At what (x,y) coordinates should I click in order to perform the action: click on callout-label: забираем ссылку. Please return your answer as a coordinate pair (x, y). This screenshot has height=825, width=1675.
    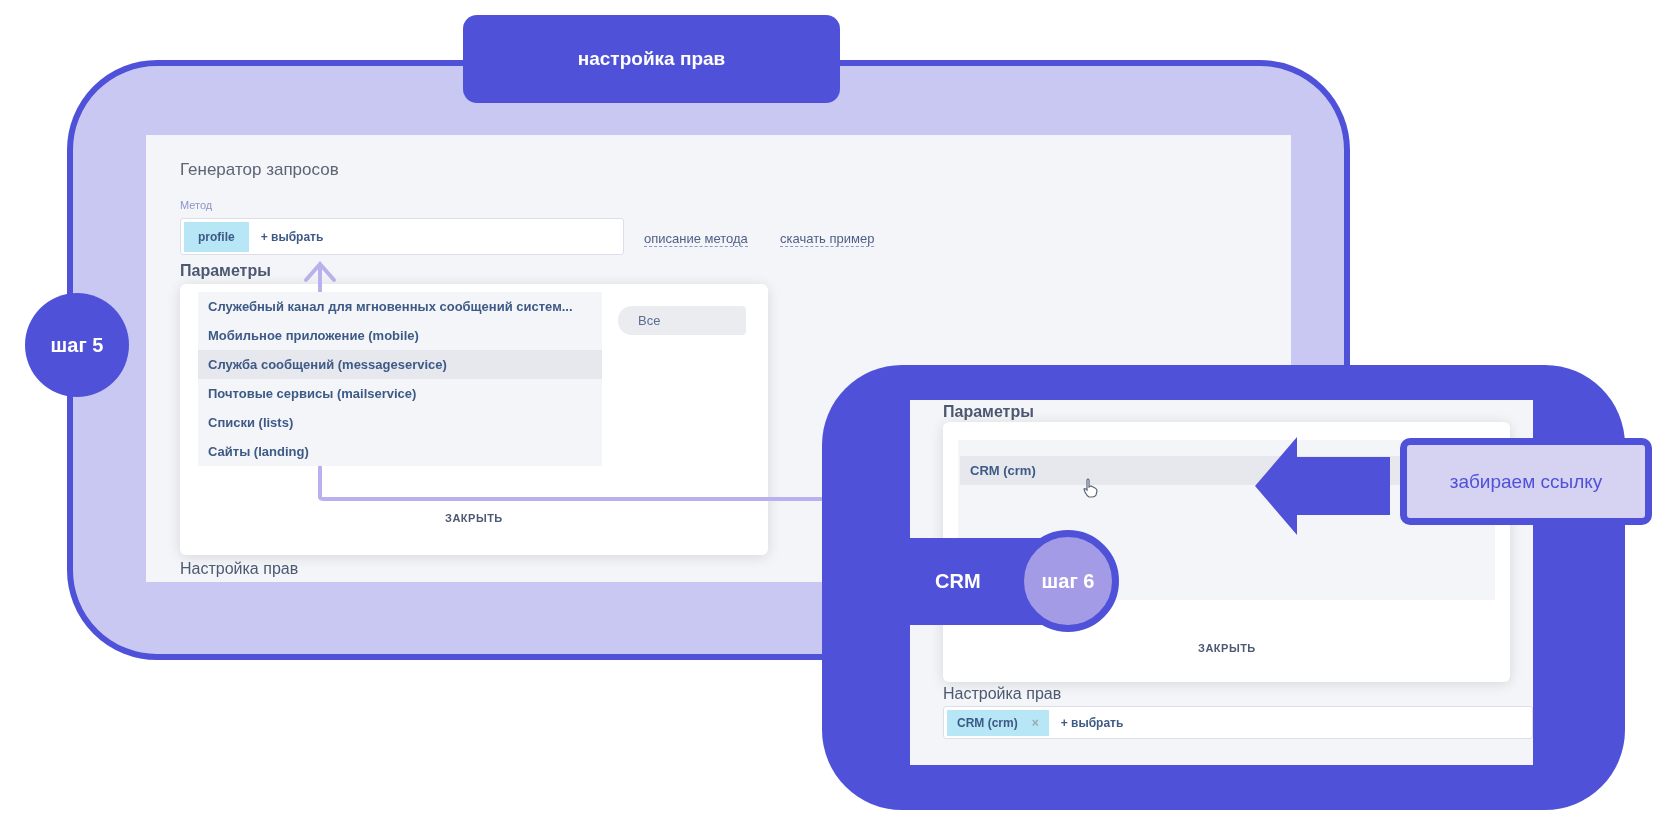
    Looking at the image, I should click on (1526, 481).